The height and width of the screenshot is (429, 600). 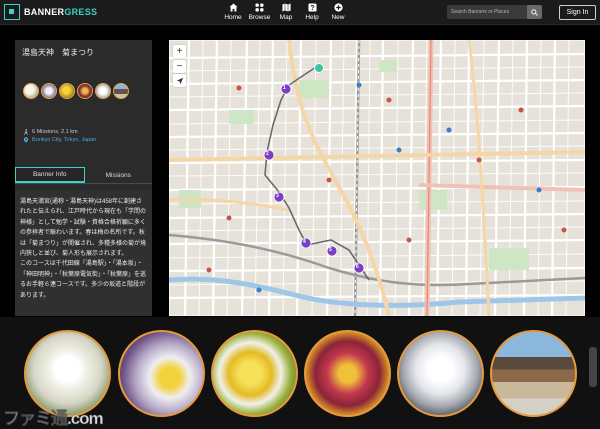 I want to click on map-icon, so click(x=286, y=7).